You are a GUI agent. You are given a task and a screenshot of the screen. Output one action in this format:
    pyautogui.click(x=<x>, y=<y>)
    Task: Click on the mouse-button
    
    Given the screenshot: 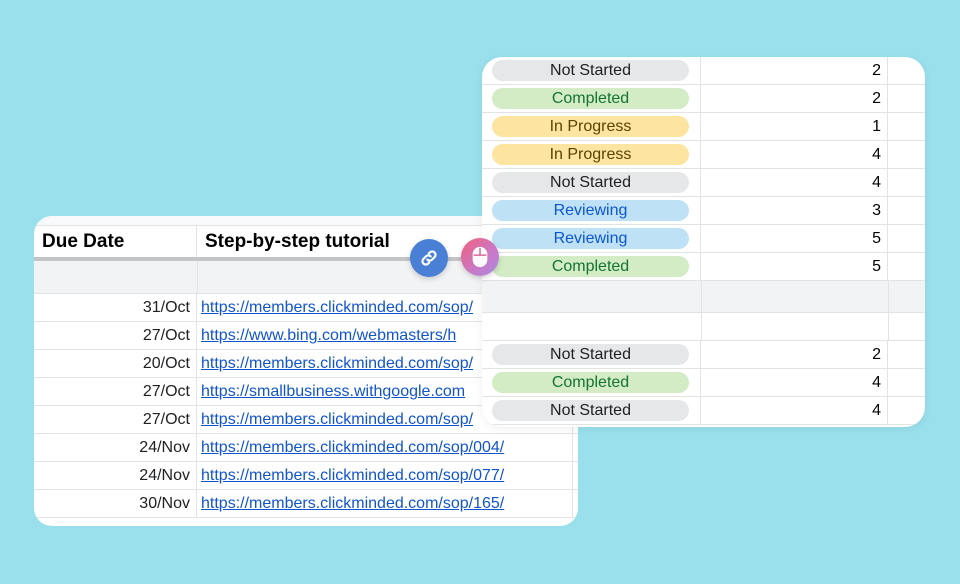 What is the action you would take?
    pyautogui.click(x=480, y=257)
    